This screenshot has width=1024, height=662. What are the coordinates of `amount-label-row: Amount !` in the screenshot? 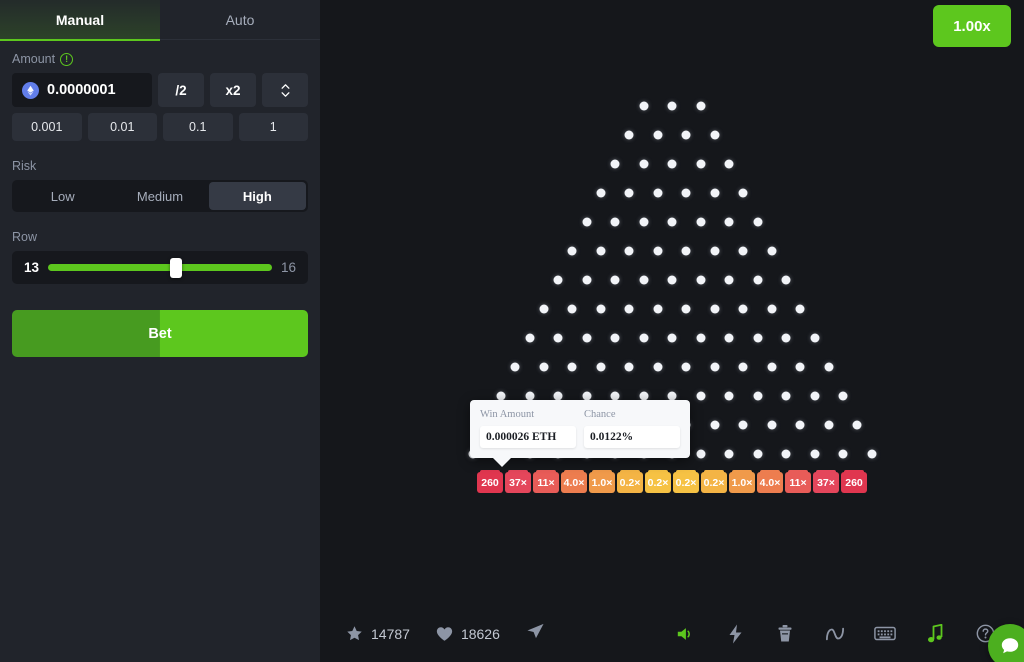 It's located at (160, 59).